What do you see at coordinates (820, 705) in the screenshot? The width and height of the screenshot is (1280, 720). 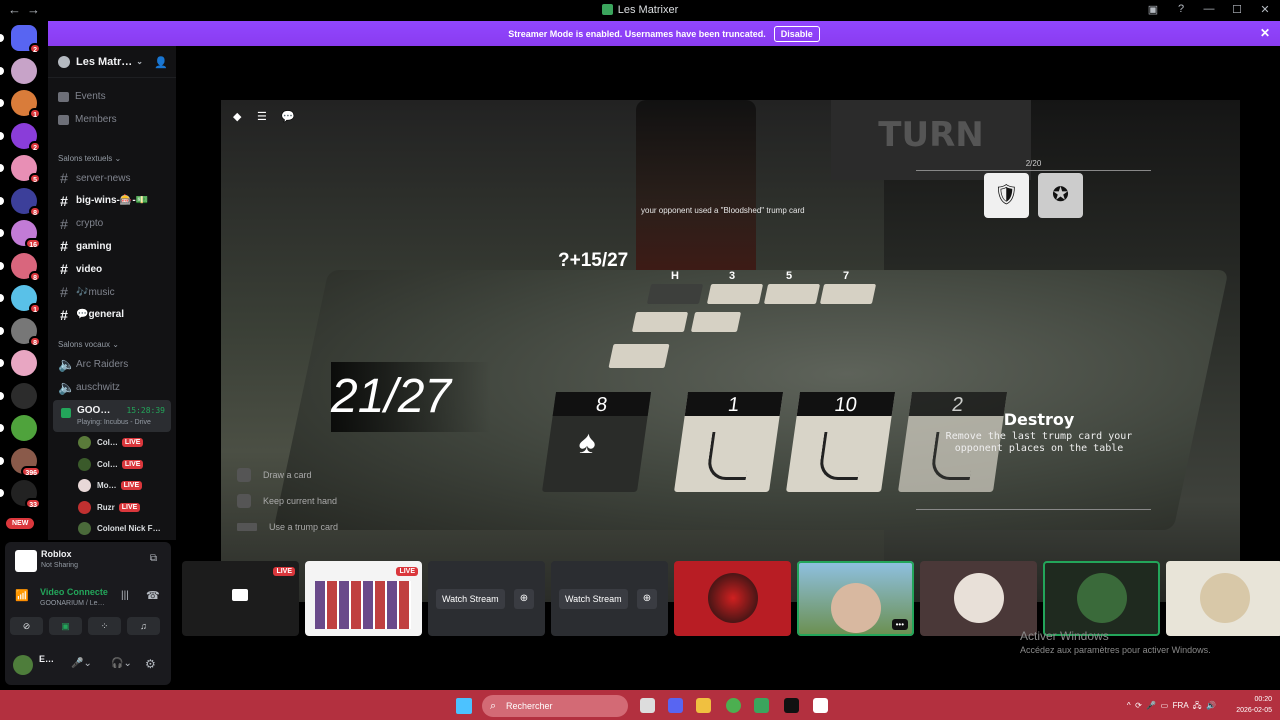 I see `roblox-icon` at bounding box center [820, 705].